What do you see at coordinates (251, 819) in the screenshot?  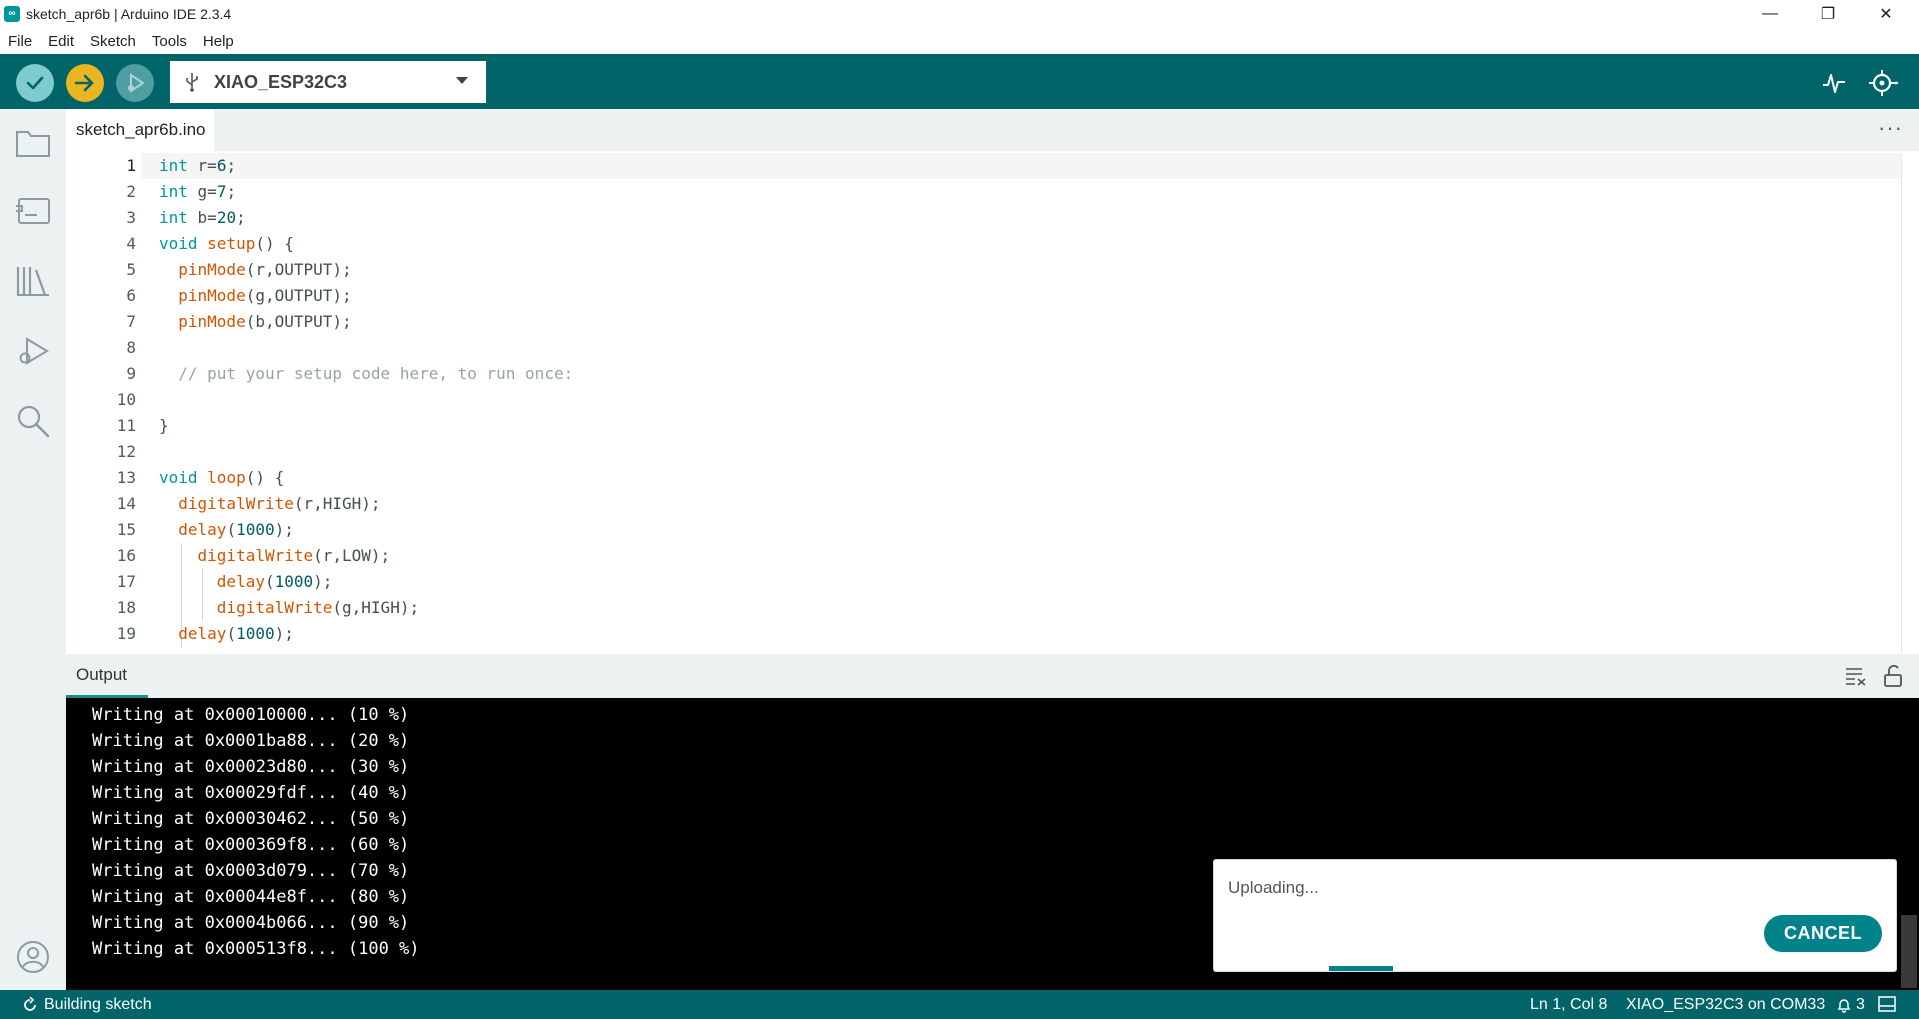 I see `output-line: Writing at 0x00030462... (50 %)` at bounding box center [251, 819].